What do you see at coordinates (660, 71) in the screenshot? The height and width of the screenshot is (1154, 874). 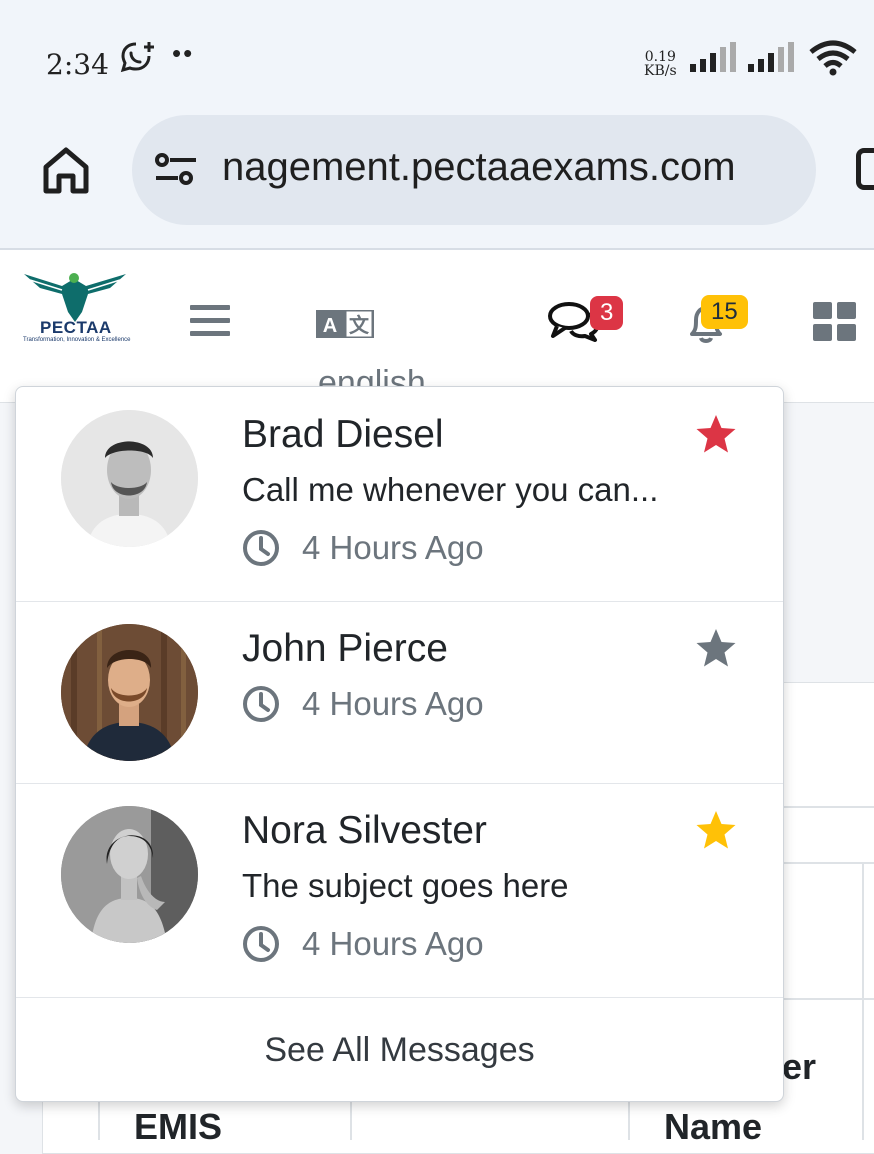 I see `network-speed-unit: KB/s` at bounding box center [660, 71].